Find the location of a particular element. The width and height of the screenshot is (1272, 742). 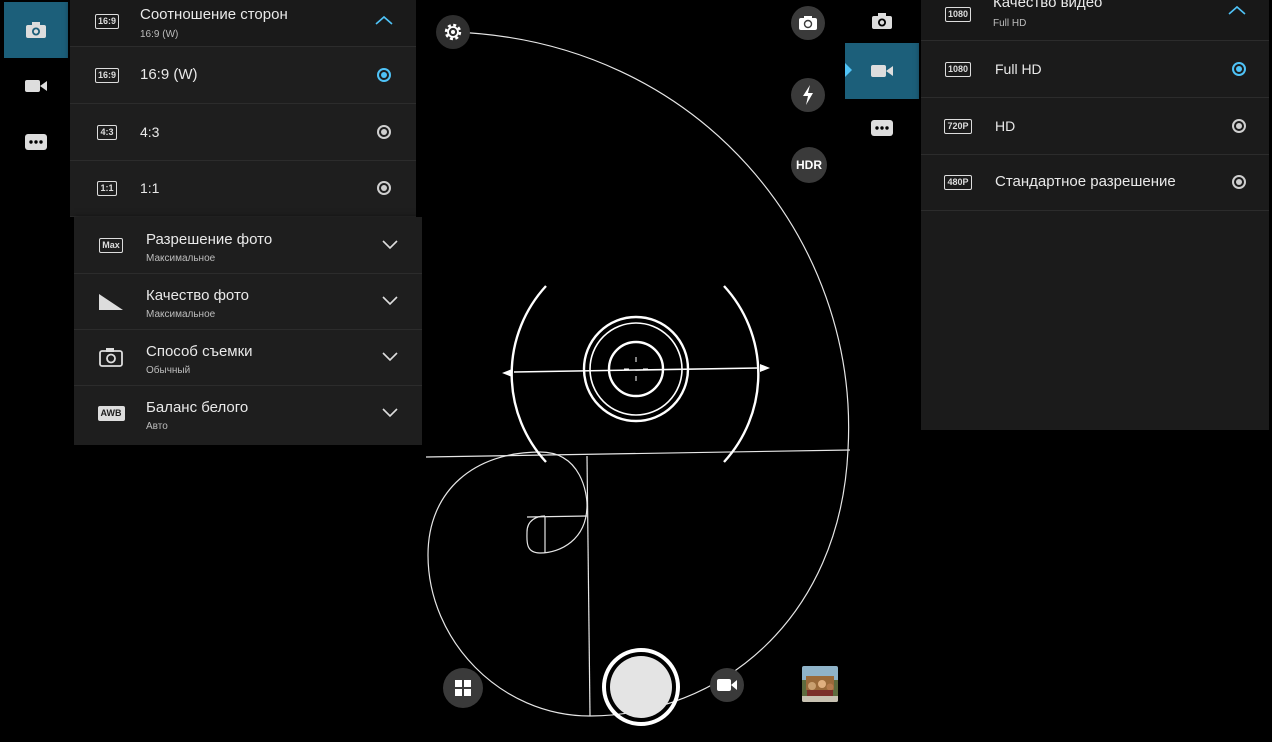

focus-reticle is located at coordinates (635, 374).